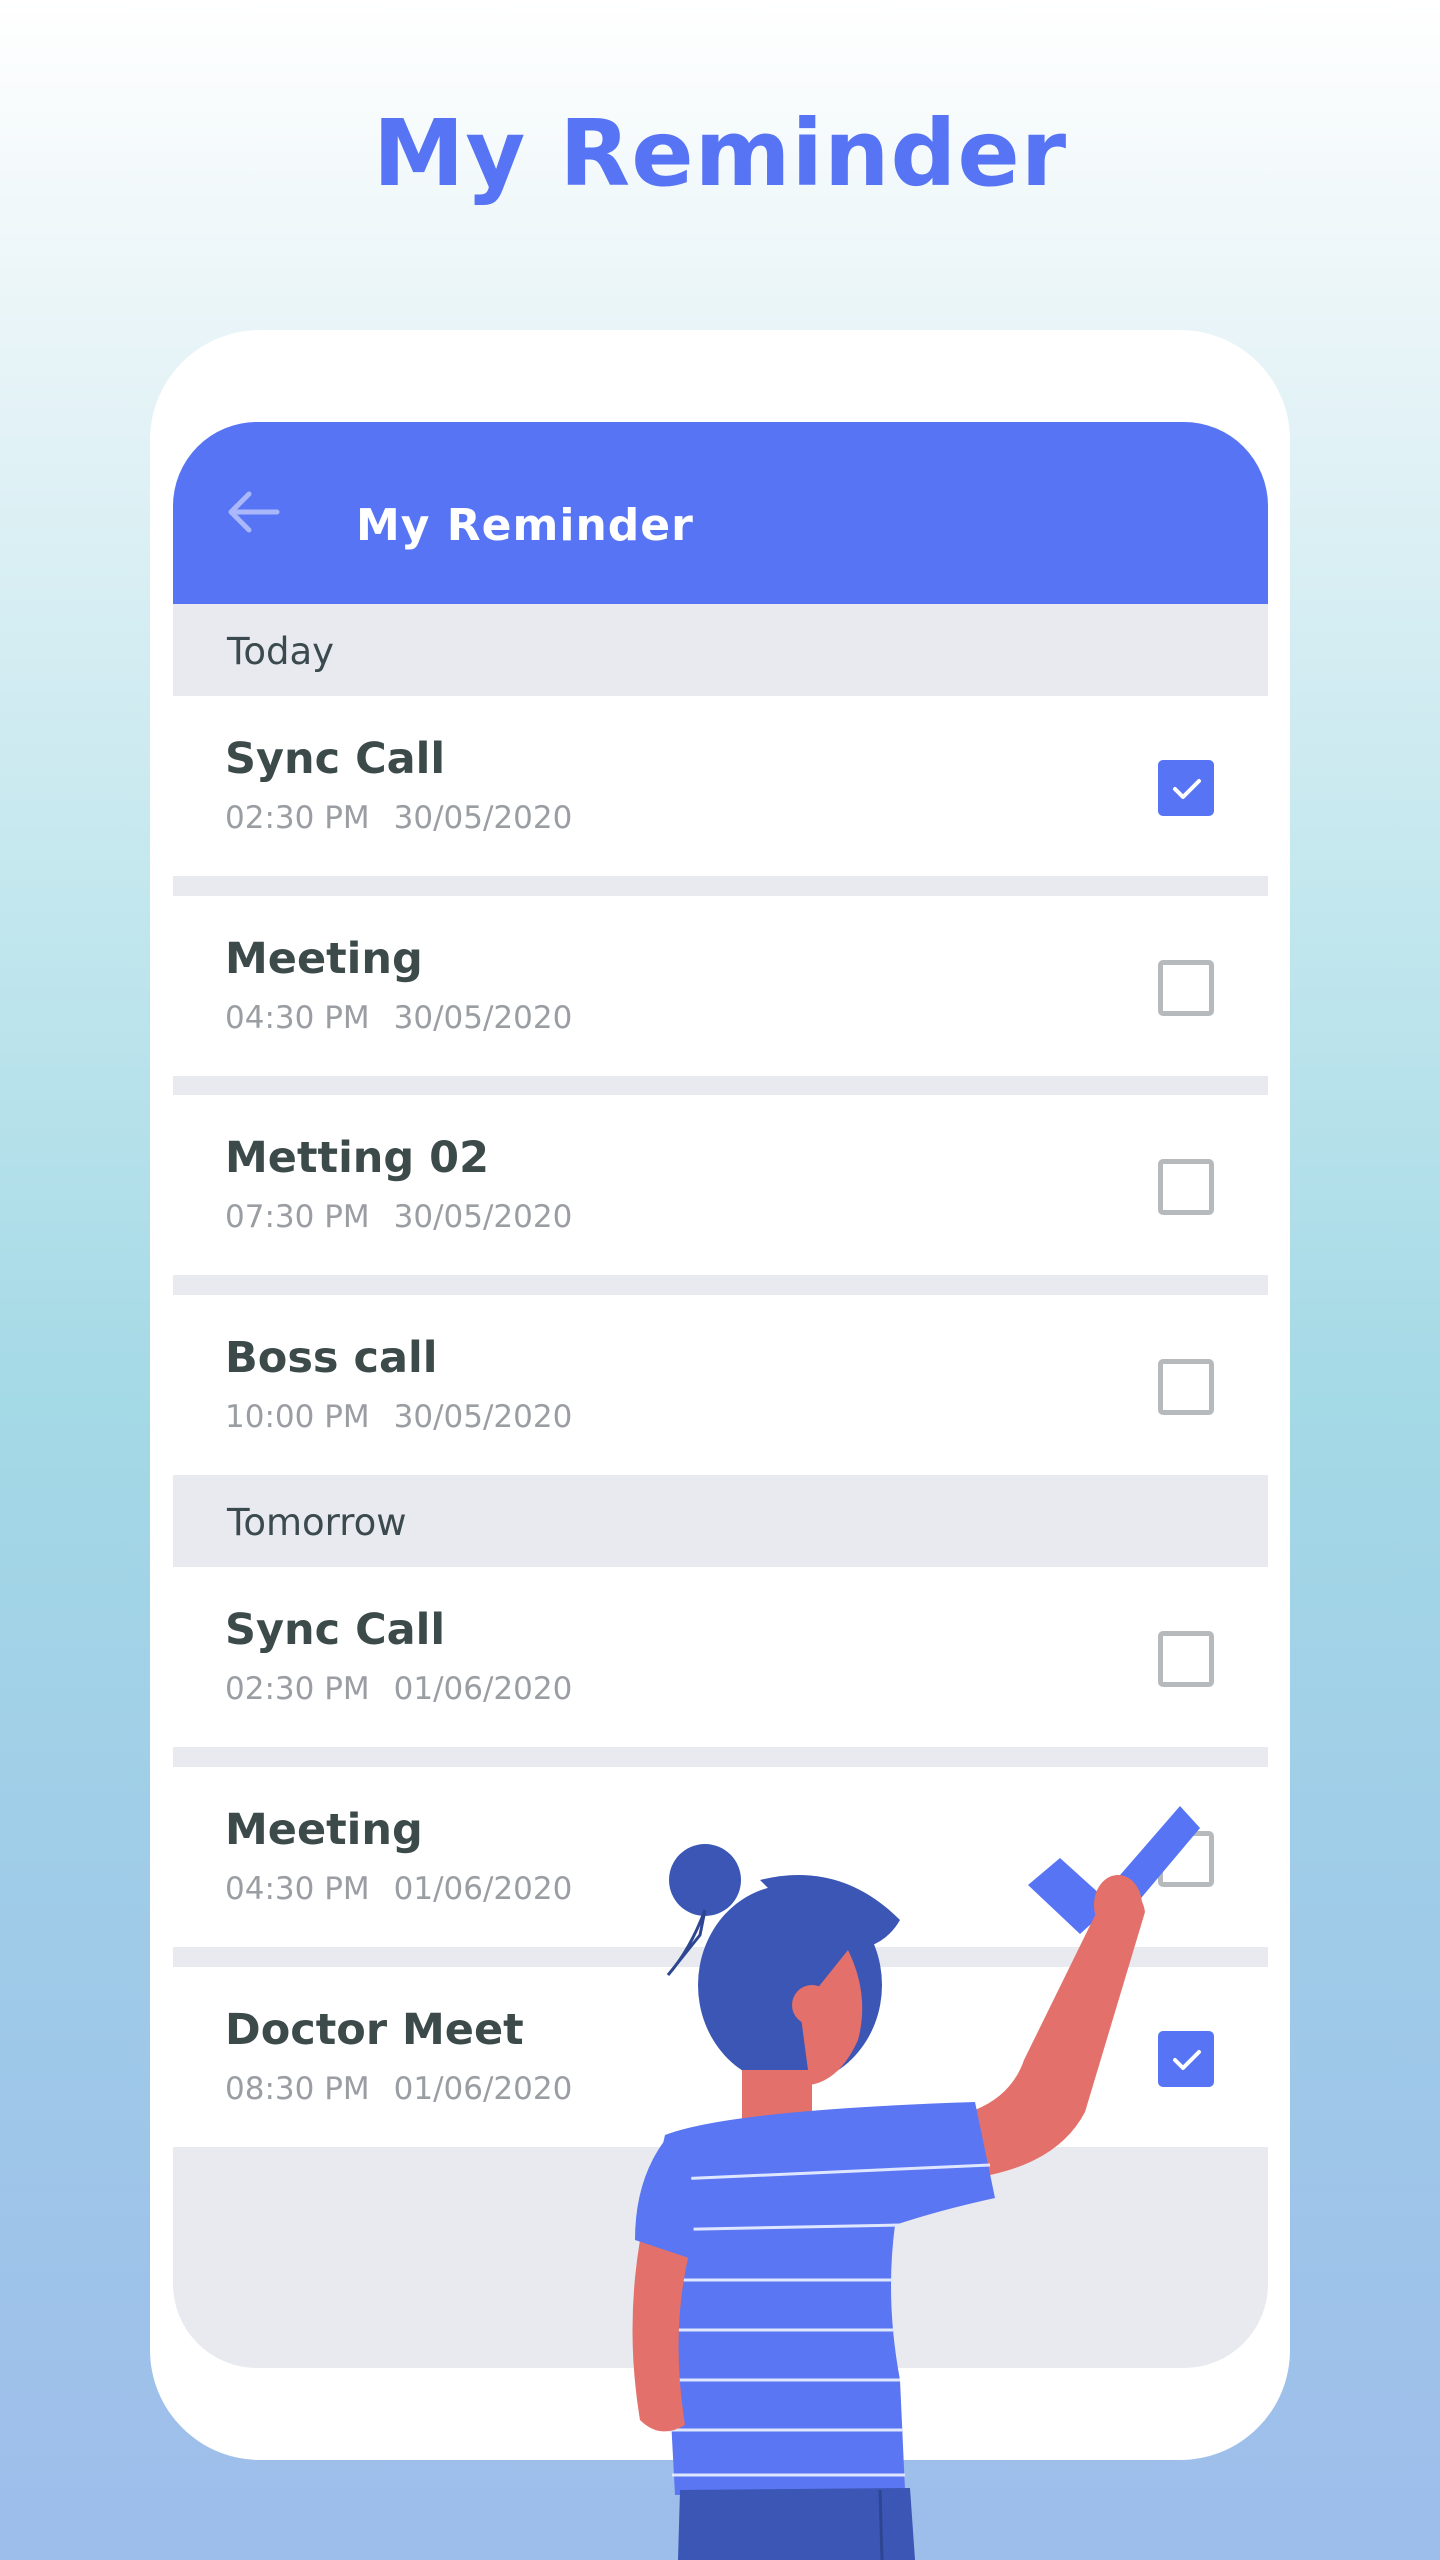  Describe the element at coordinates (525, 525) in the screenshot. I see `app-bar-title: My Reminder` at that location.